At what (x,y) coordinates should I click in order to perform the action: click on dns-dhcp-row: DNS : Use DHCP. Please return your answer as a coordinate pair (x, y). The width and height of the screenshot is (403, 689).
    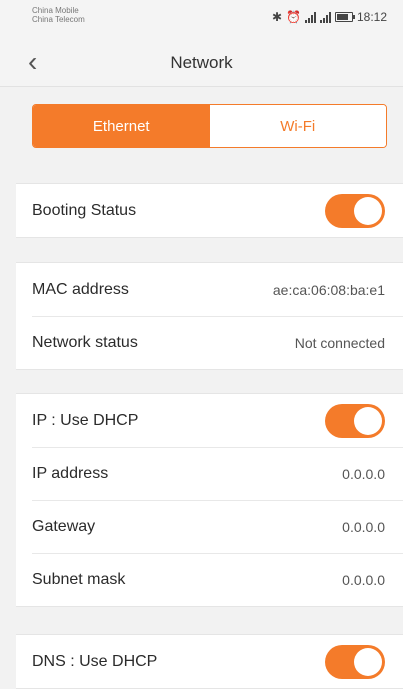
    Looking at the image, I should click on (209, 661).